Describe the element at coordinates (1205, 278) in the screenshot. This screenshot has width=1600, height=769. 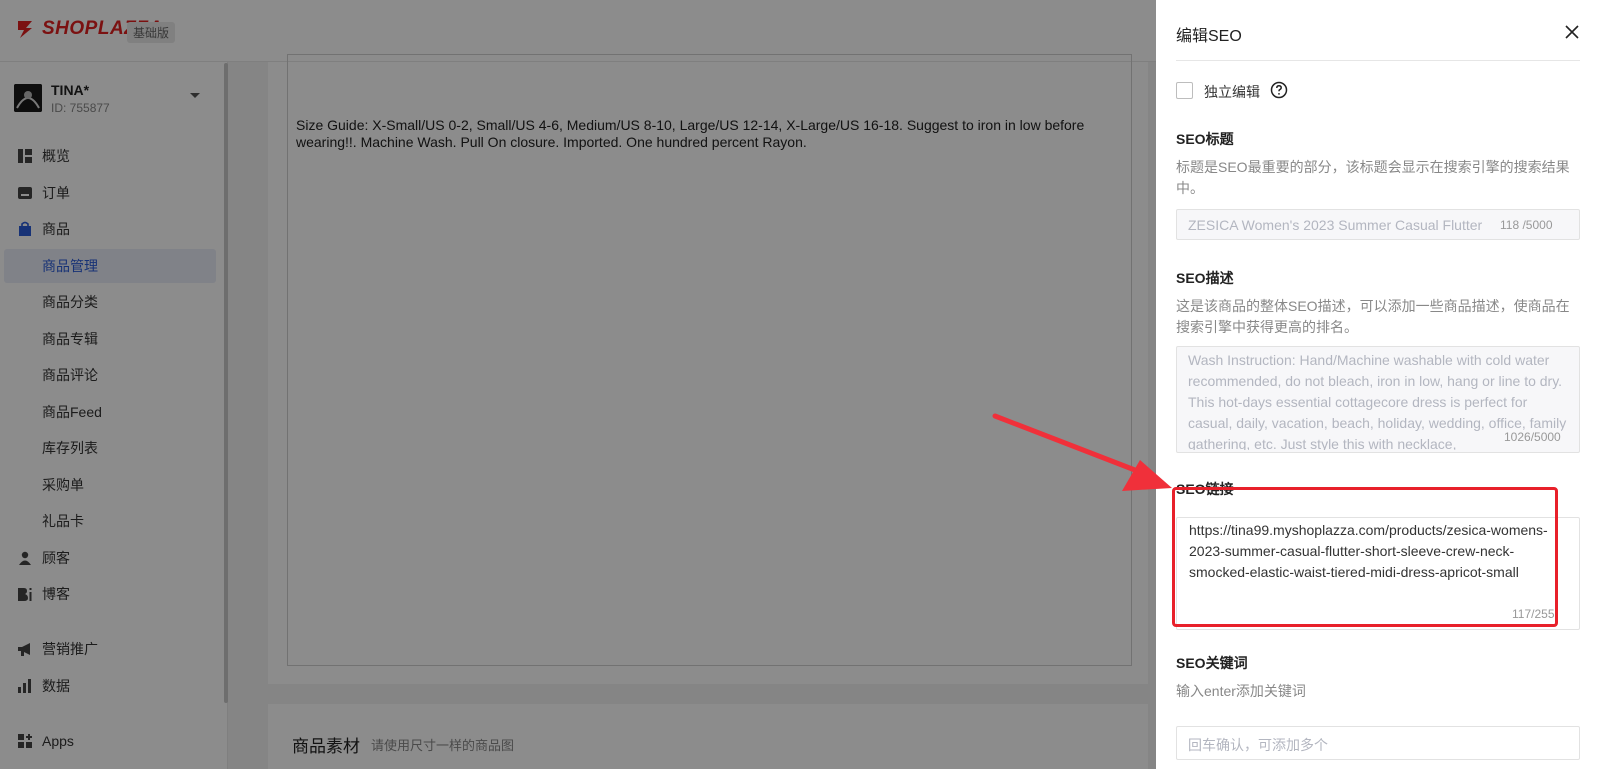
I see `seo-desc-label: SEO描述` at that location.